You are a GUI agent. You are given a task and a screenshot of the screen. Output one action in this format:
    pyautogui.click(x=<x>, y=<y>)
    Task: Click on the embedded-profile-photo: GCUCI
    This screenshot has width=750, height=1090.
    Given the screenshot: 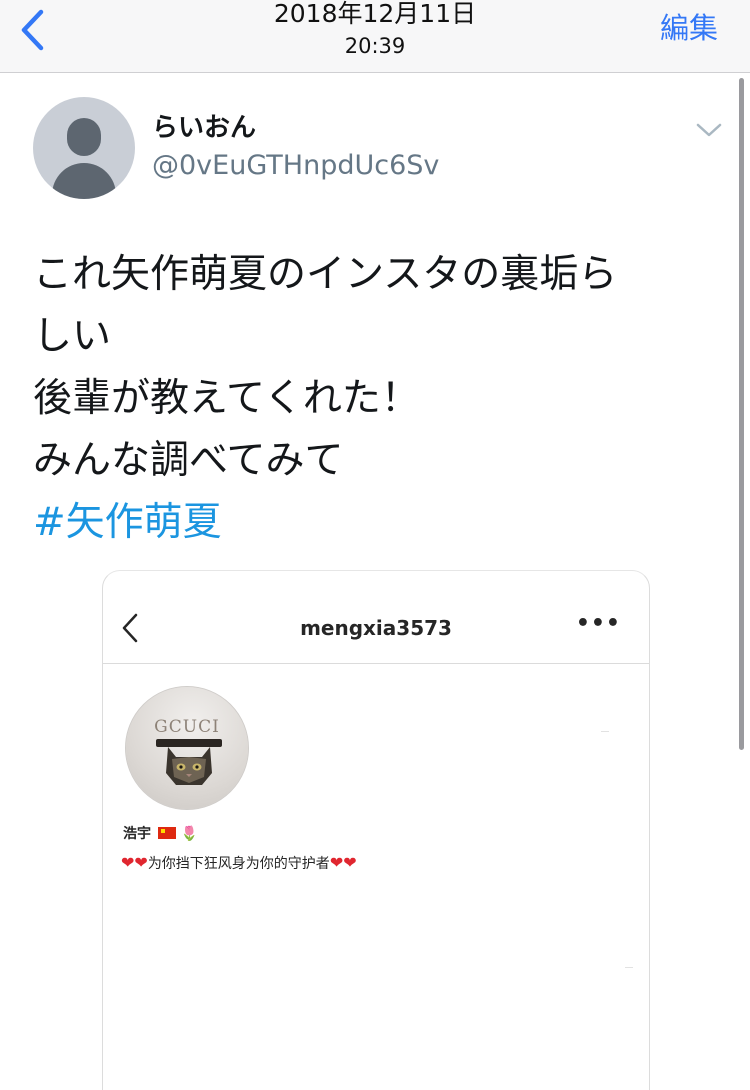 What is the action you would take?
    pyautogui.click(x=187, y=748)
    